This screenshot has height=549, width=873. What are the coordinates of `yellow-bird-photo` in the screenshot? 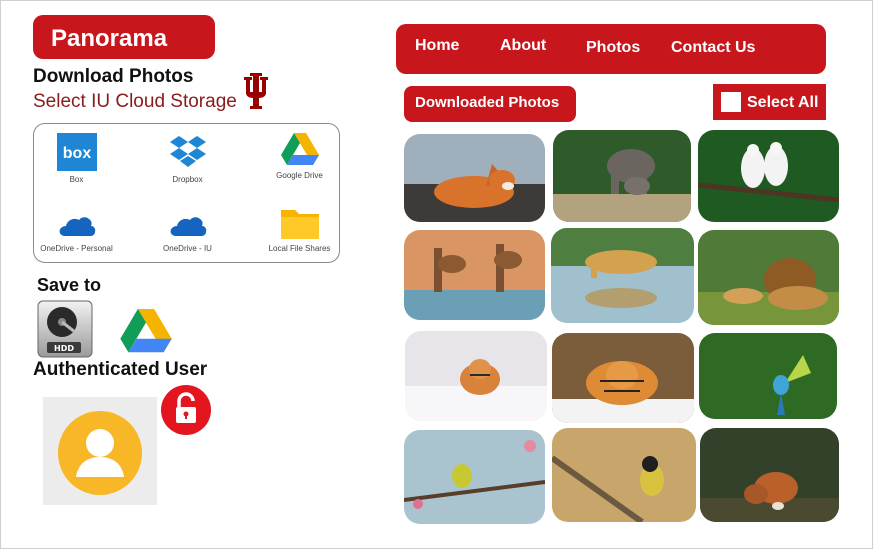 It's located at (474, 477).